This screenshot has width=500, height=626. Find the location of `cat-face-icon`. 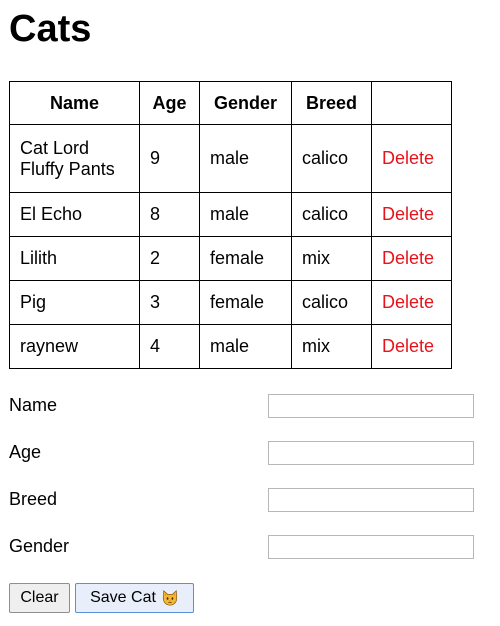

cat-face-icon is located at coordinates (170, 598).